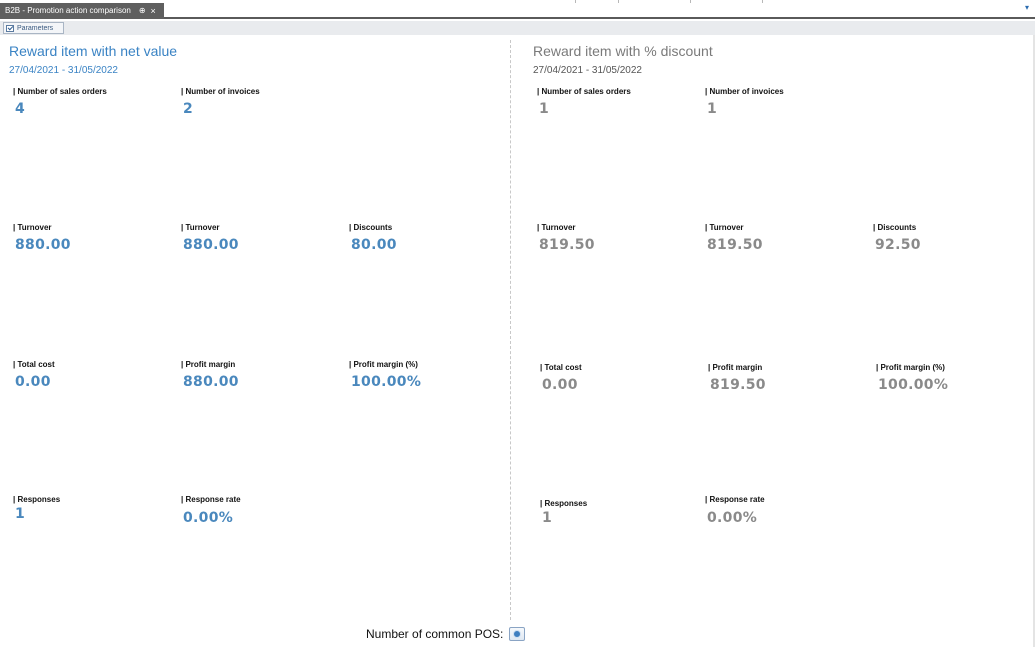  Describe the element at coordinates (153, 11) in the screenshot. I see `close-icon: ×` at that location.